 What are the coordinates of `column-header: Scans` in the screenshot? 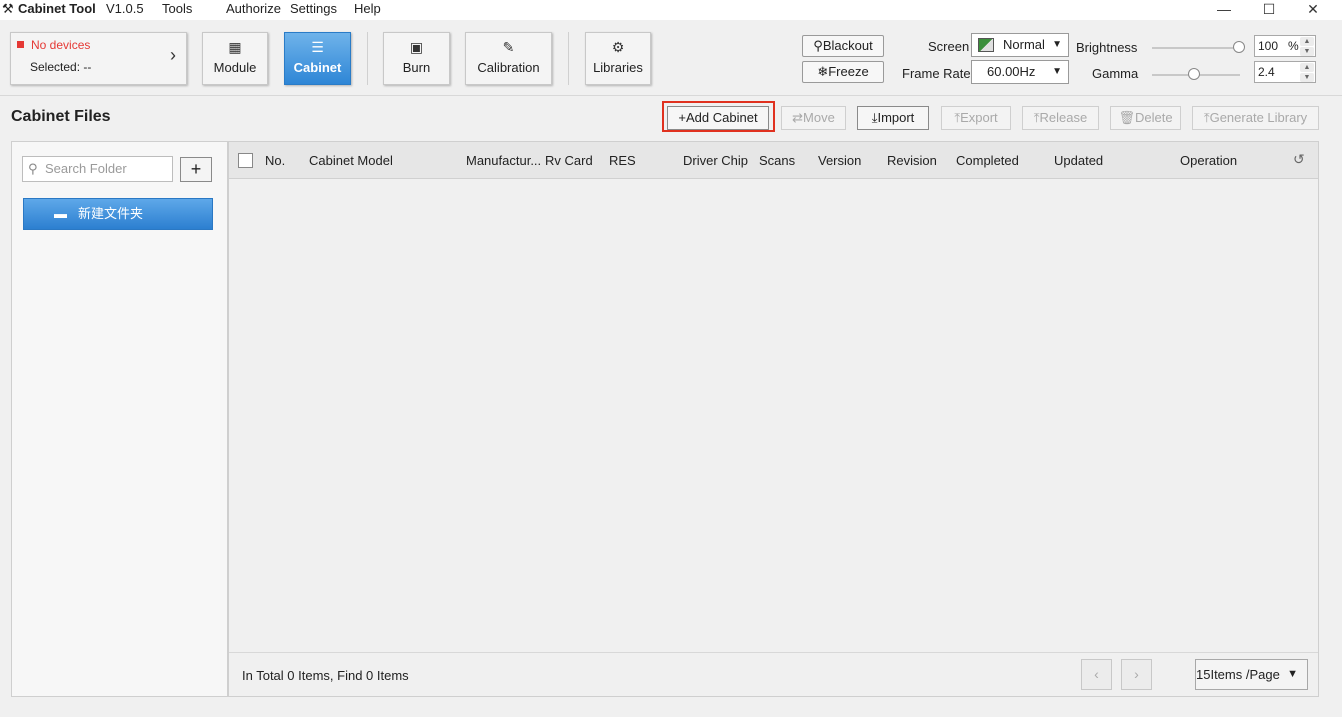 It's located at (777, 160).